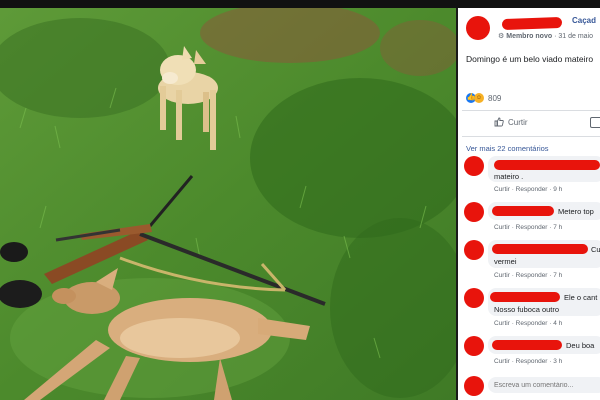 This screenshot has height=400, width=600. Describe the element at coordinates (529, 36) in the screenshot. I see `member-badge: Membro novo` at that location.